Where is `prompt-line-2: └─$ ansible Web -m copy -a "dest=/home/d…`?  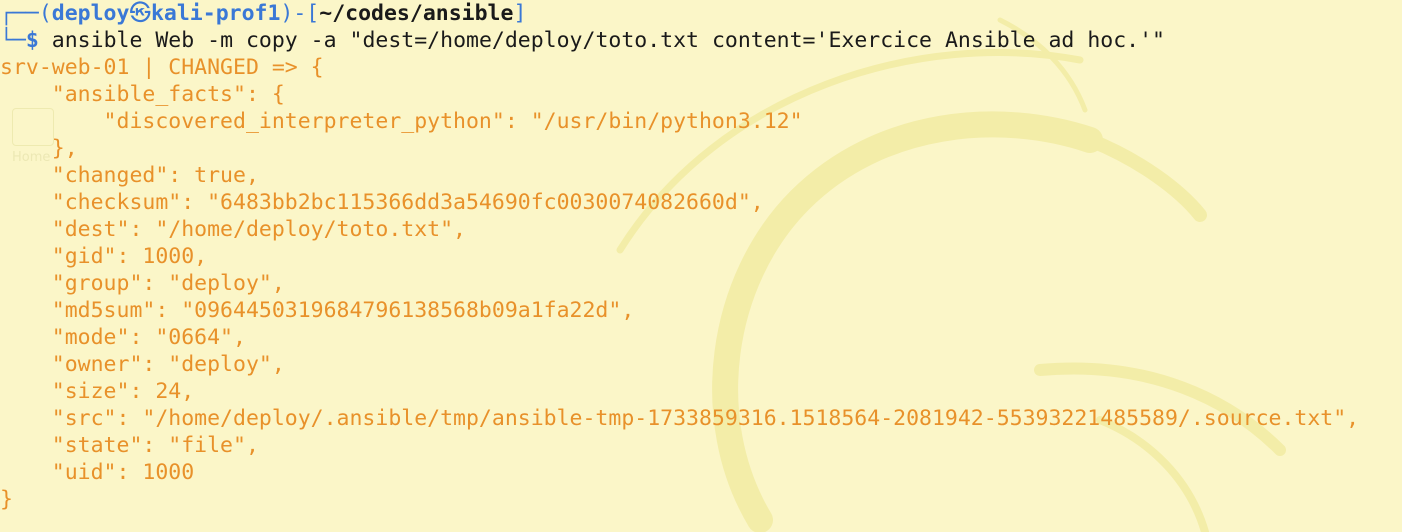
prompt-line-2: └─$ ansible Web -m copy -a "dest=/home/d… is located at coordinates (701, 40).